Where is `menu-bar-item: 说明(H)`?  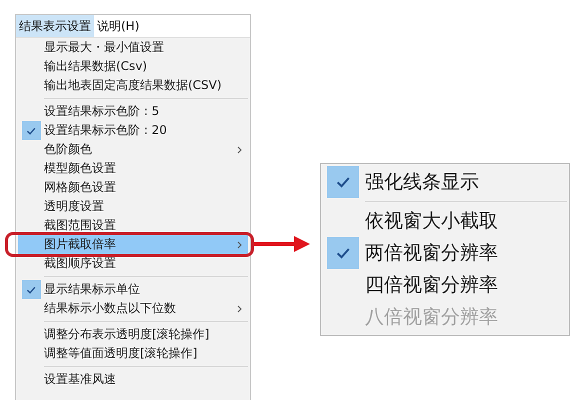 menu-bar-item: 说明(H) is located at coordinates (118, 26).